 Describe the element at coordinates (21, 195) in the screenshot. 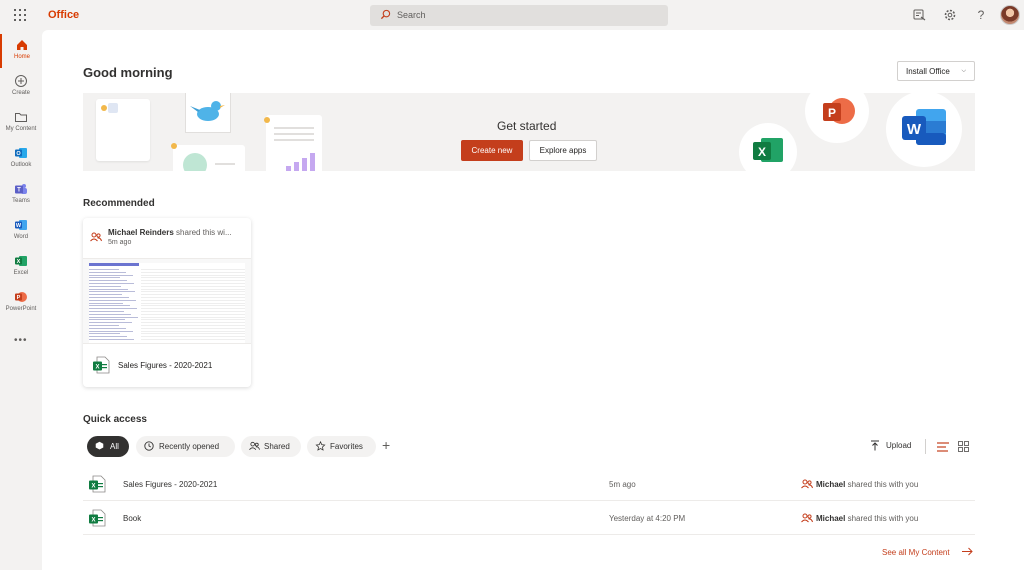

I see `rail-item-teams: T Teams` at that location.